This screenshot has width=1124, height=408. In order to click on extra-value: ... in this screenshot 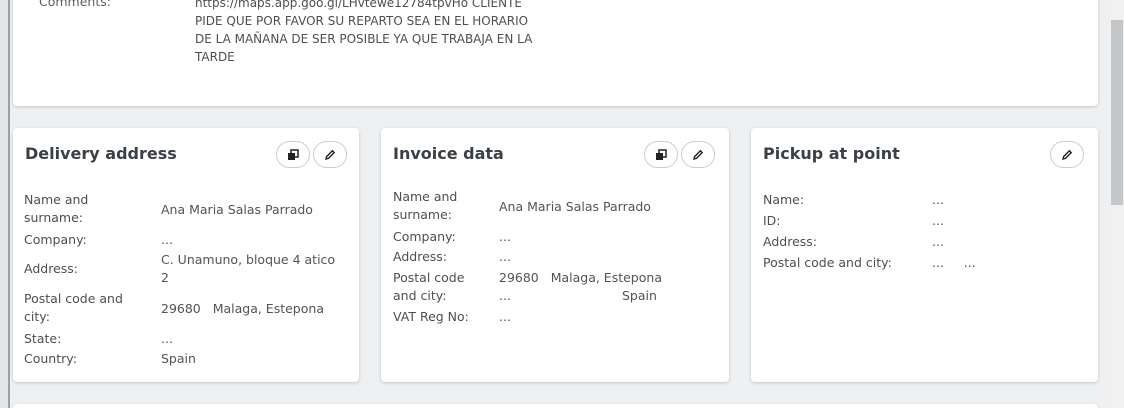, I will do `click(505, 295)`.